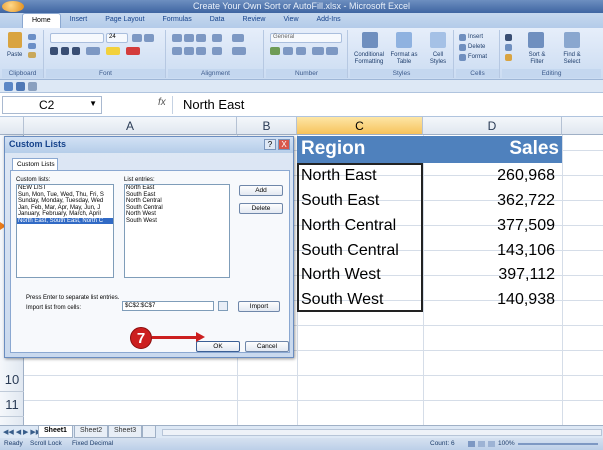 This screenshot has width=603, height=450. I want to click on column-header-a: A, so click(130, 126).